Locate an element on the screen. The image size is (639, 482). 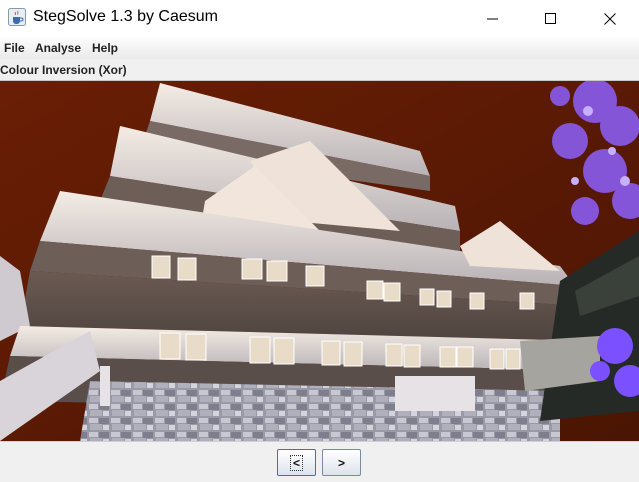
next-label: > is located at coordinates (341, 462).